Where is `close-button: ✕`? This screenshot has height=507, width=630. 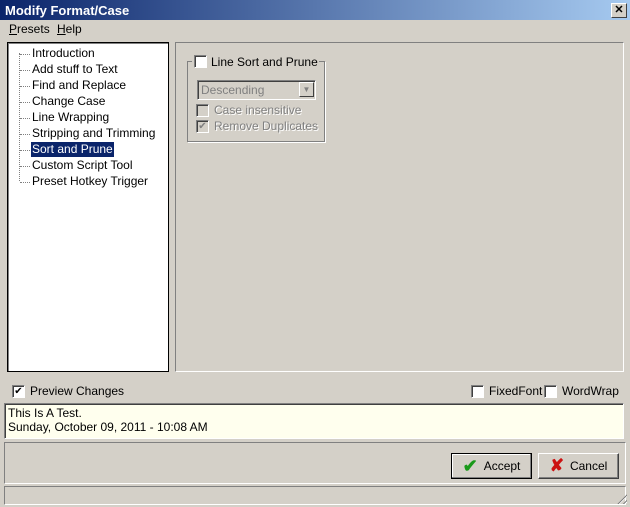
close-button: ✕ is located at coordinates (619, 10).